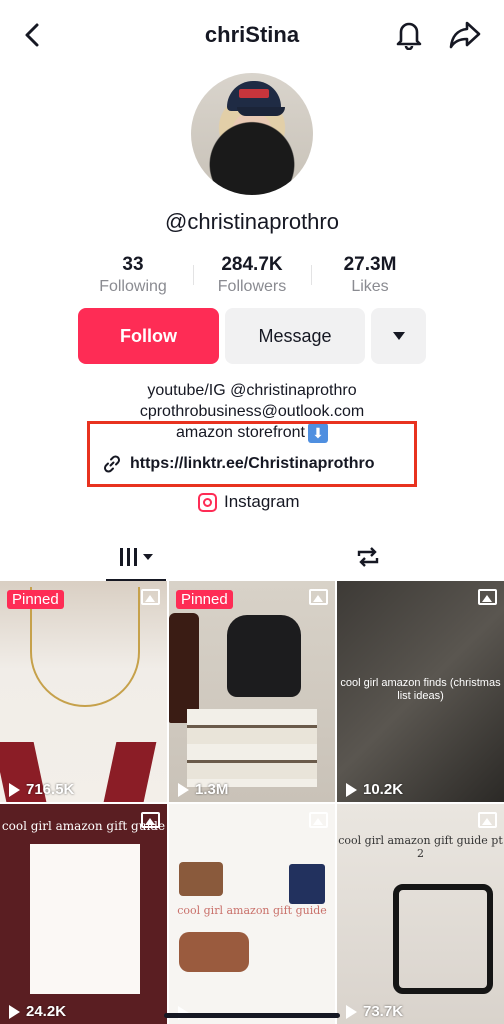 The image size is (504, 1024). I want to click on instagram-link: Instagram, so click(249, 502).